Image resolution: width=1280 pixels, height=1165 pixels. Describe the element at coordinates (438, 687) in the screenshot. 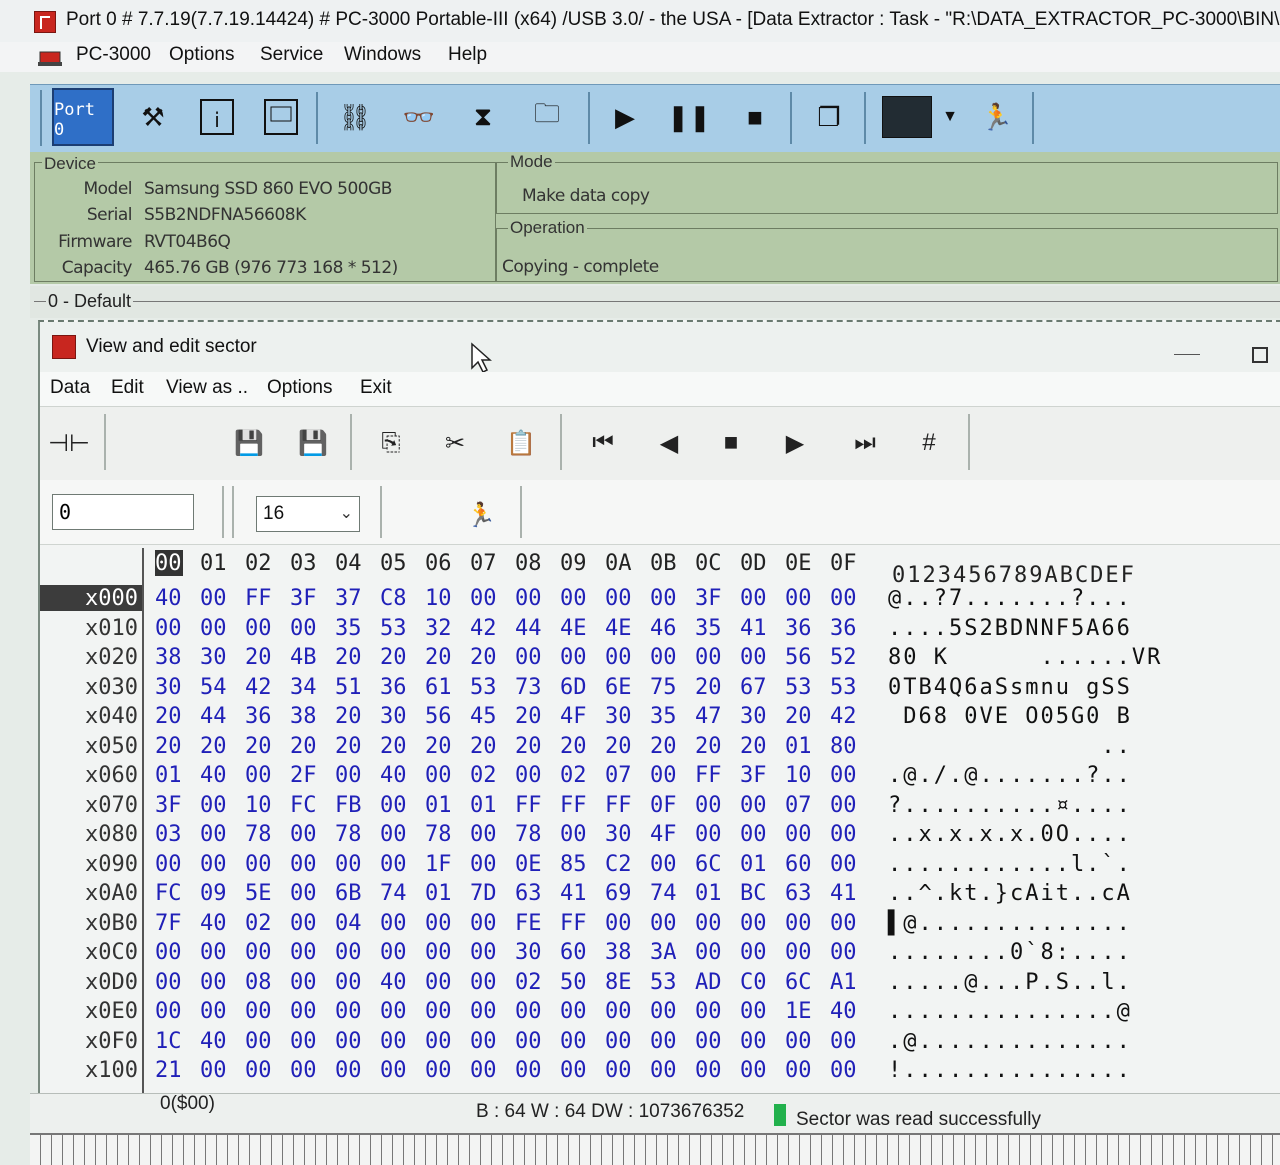

I see `hex-byte: 61` at that location.